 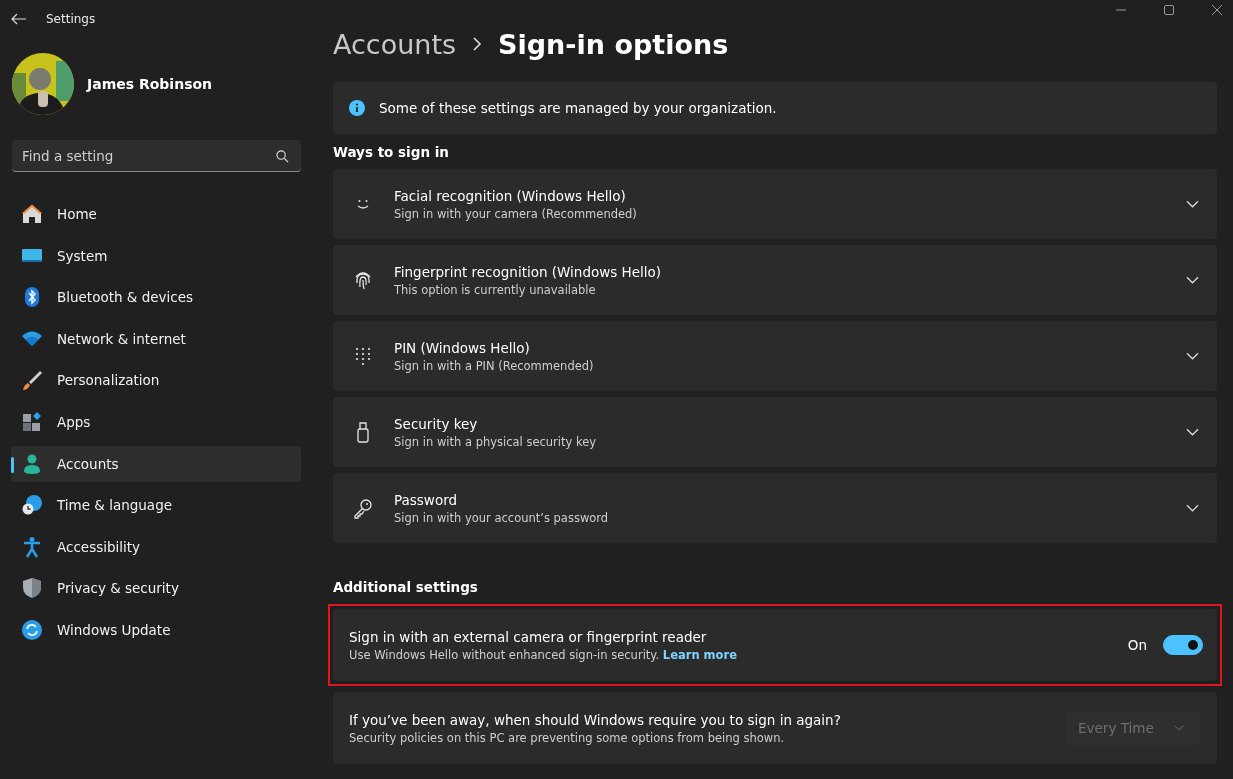 What do you see at coordinates (156, 338) in the screenshot?
I see `nav-item: Network & internet` at bounding box center [156, 338].